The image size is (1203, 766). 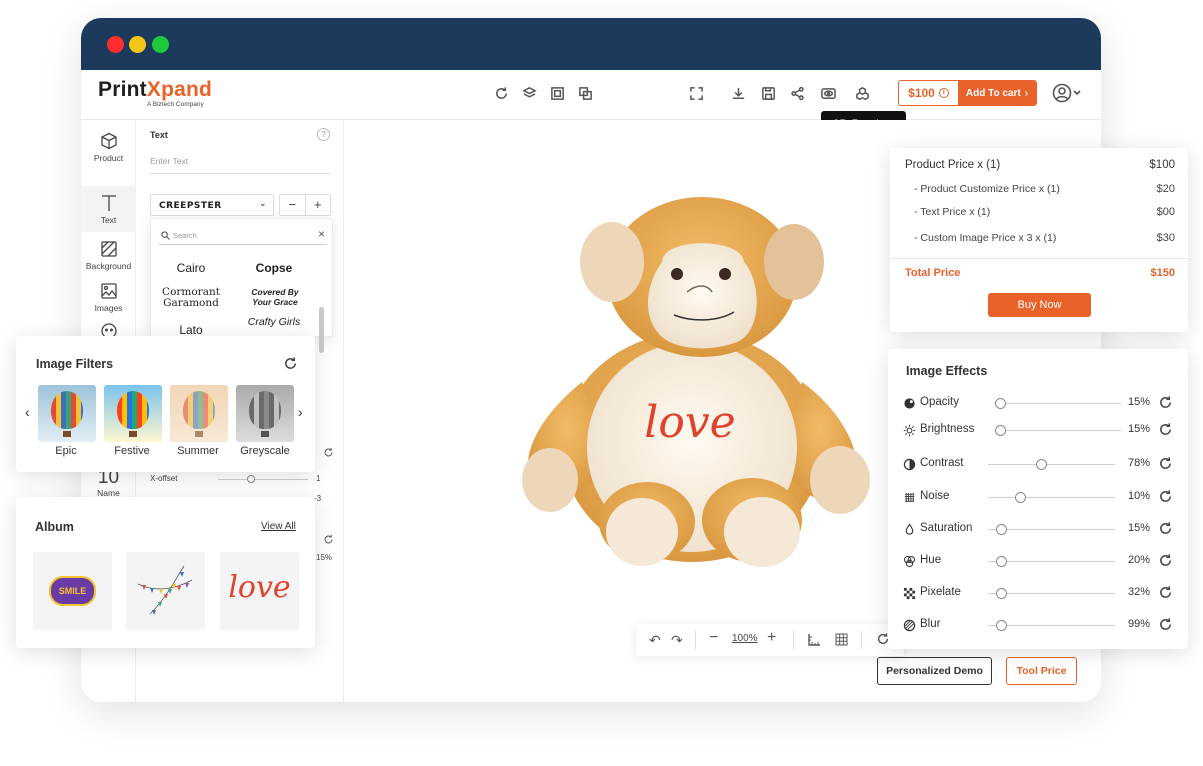 I want to click on buy-now-button: Buy Now, so click(x=1039, y=305).